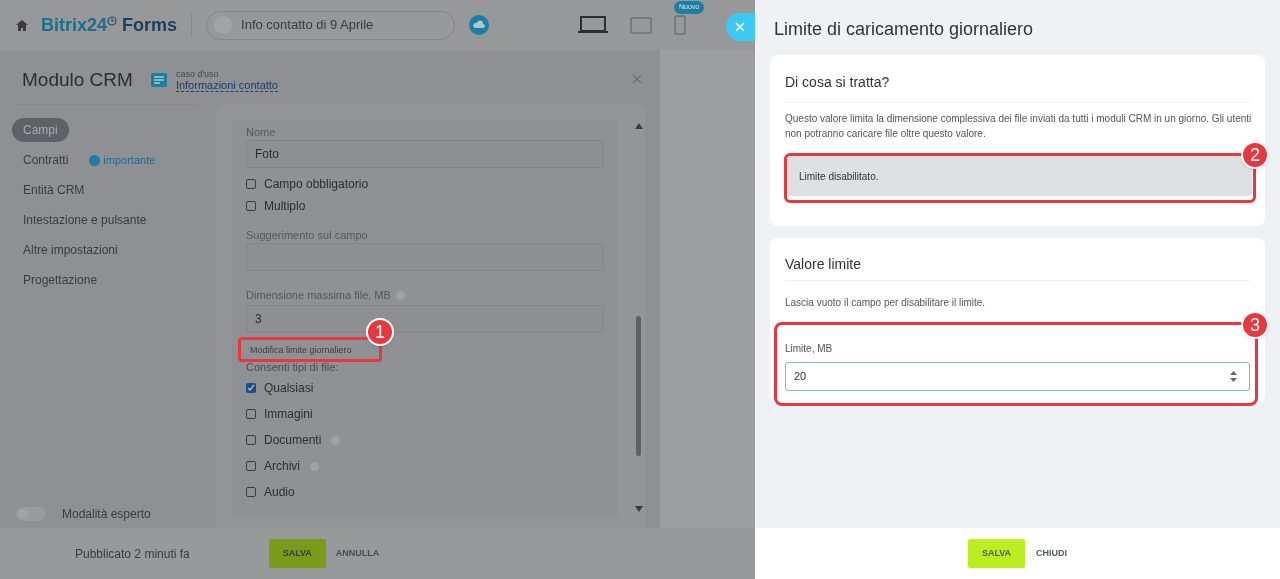  Describe the element at coordinates (837, 82) in the screenshot. I see `card-title: Di cosa si tratta?` at that location.